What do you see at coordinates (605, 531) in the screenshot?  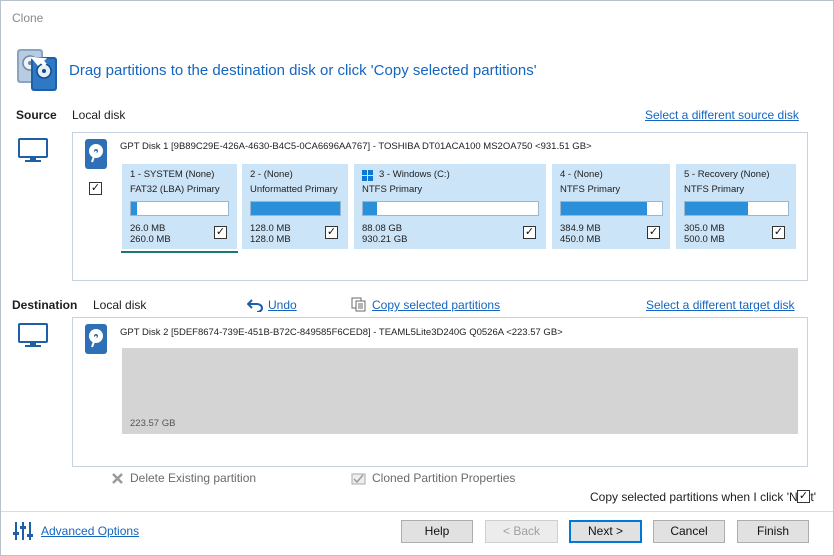 I see `next-button: Next >` at bounding box center [605, 531].